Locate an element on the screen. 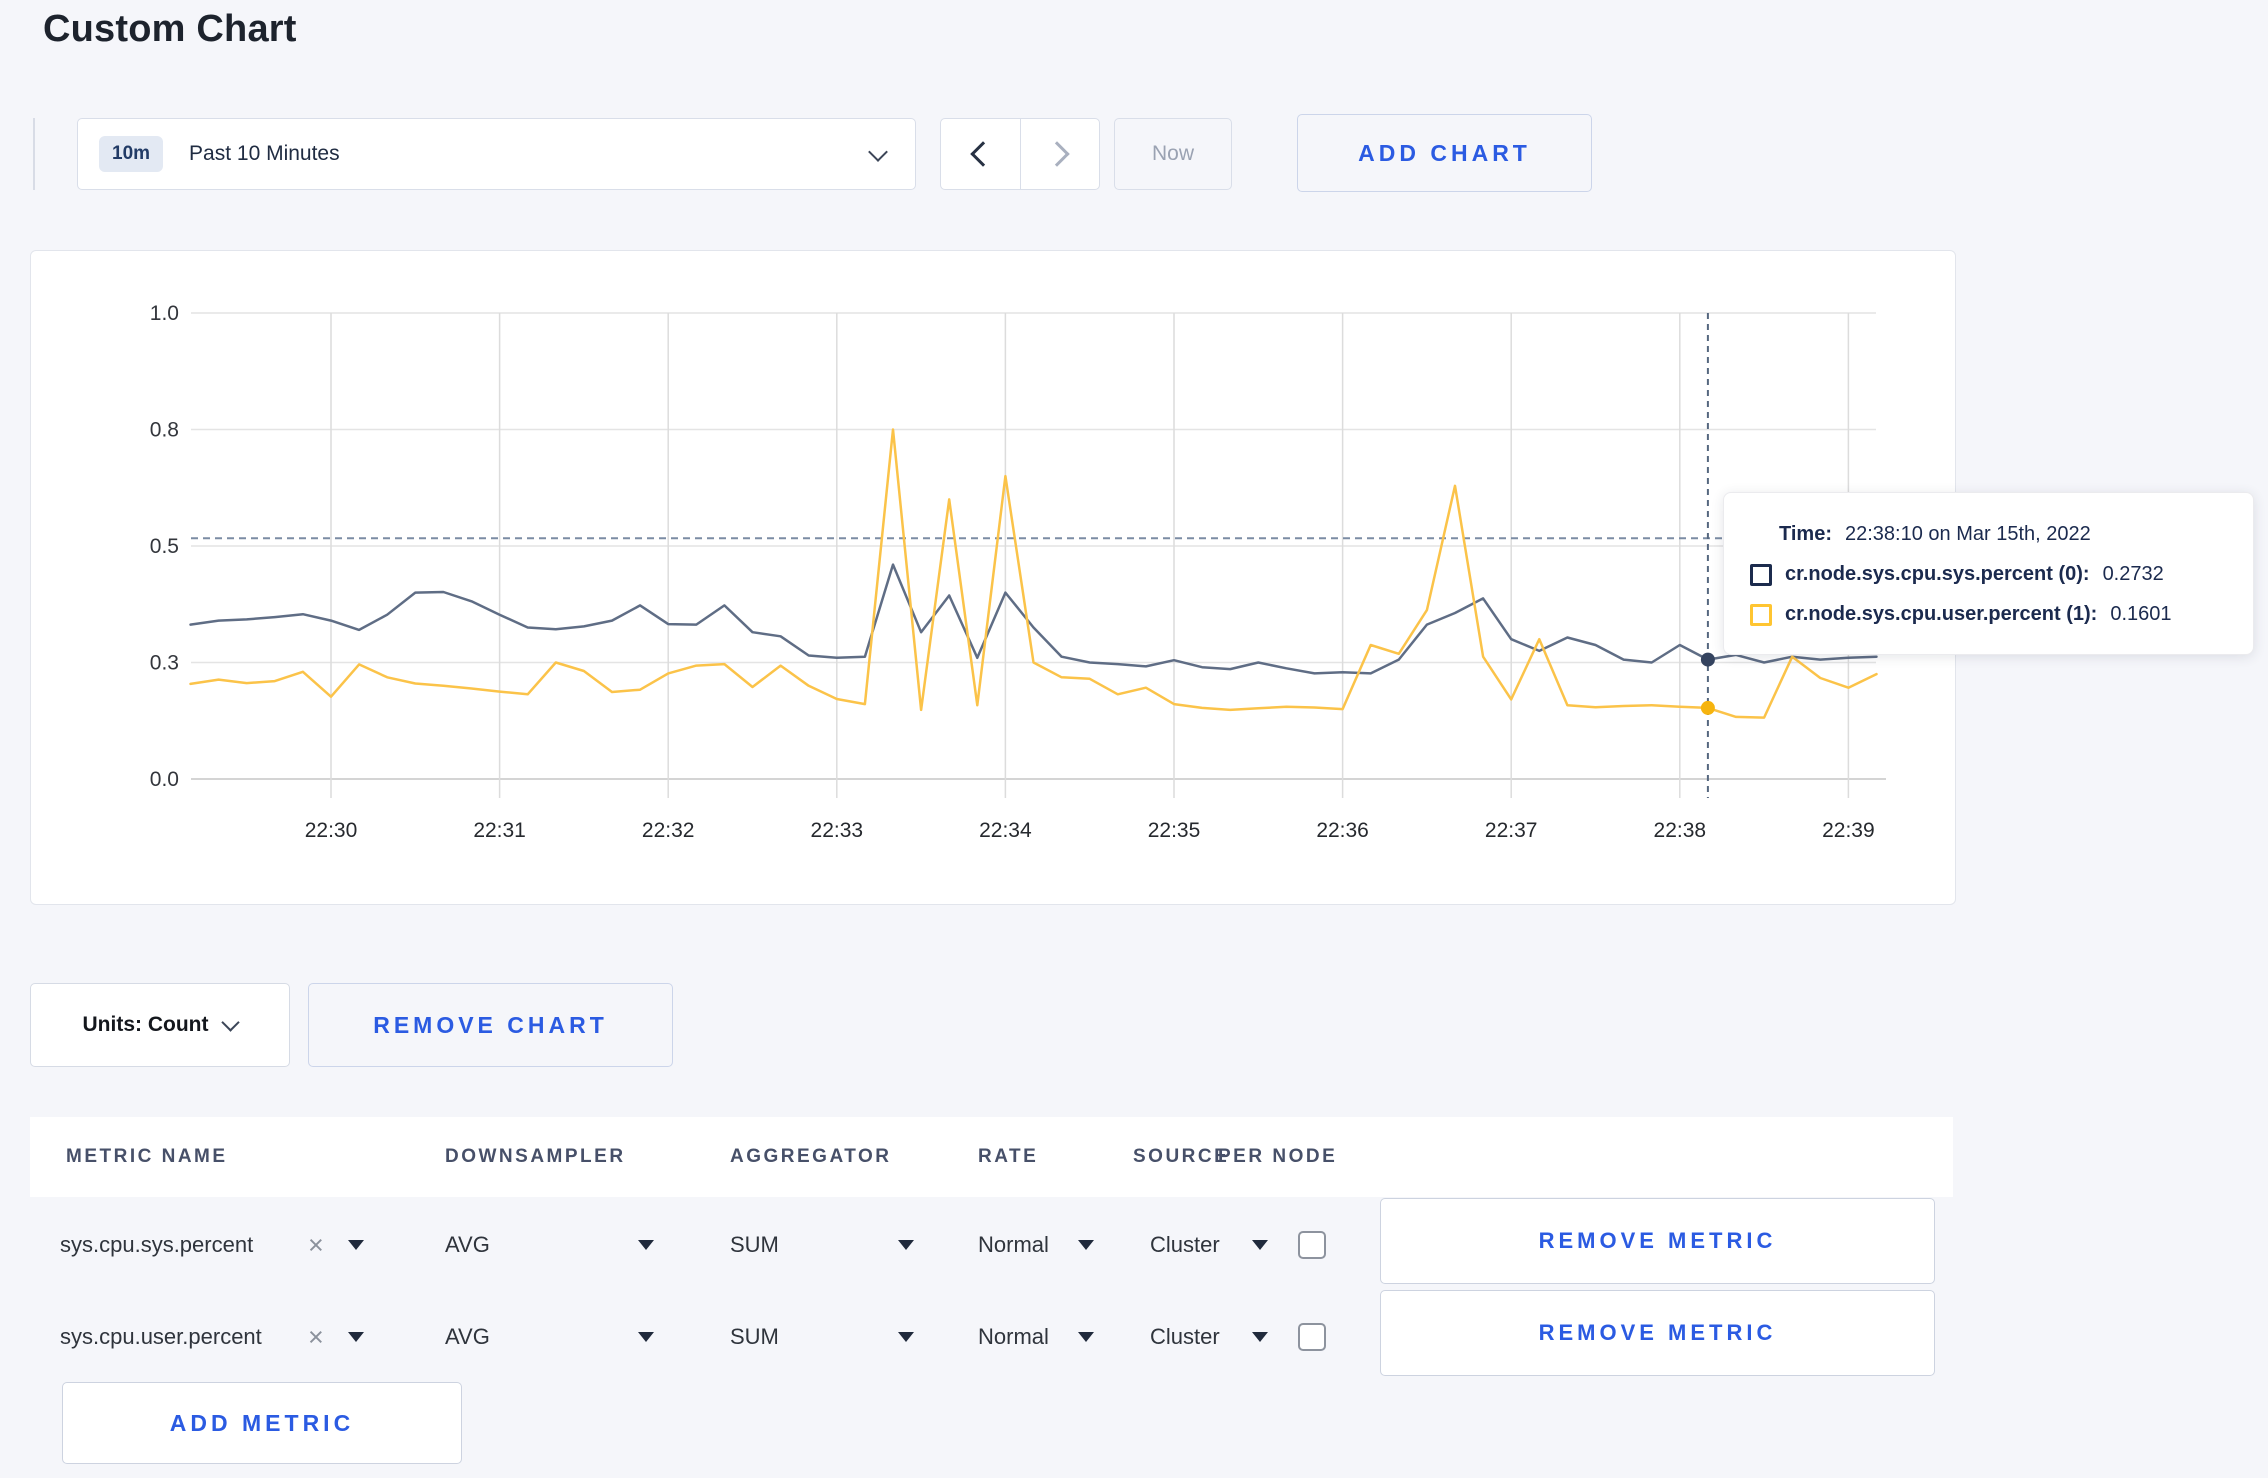 This screenshot has height=1478, width=2268. header-source: SOURCE is located at coordinates (1181, 1156).